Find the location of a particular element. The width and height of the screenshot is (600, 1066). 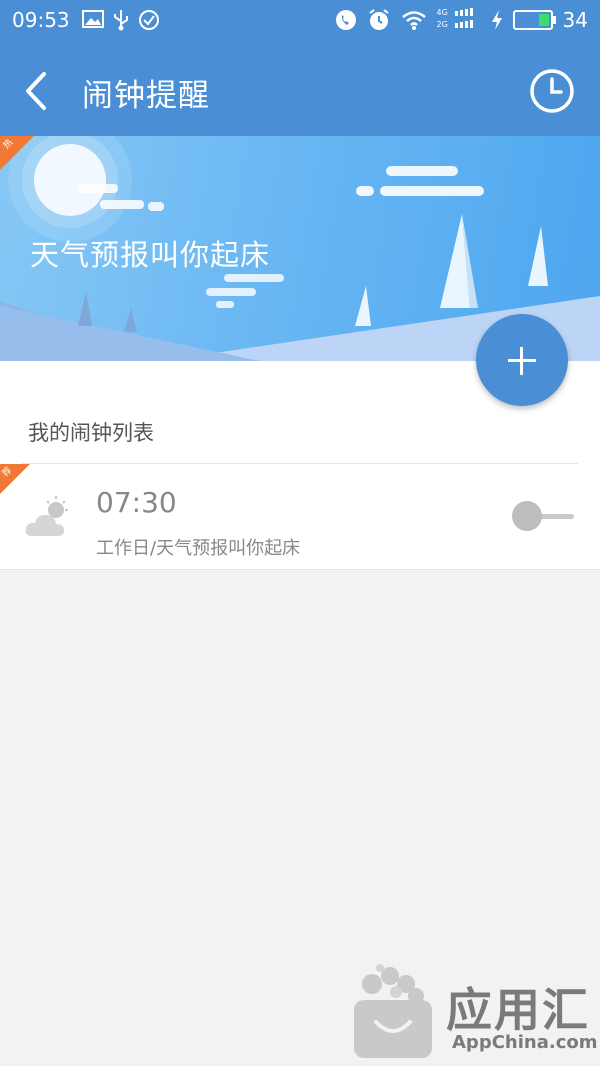

banner-headline: 天气预报叫你起床 is located at coordinates (150, 255).